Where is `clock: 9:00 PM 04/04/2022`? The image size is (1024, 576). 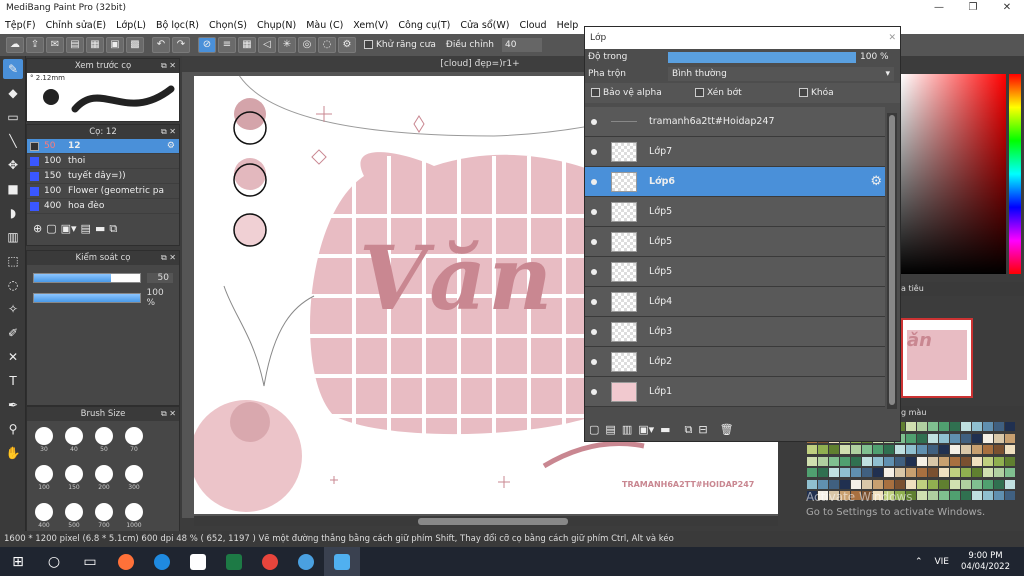 clock: 9:00 PM 04/04/2022 is located at coordinates (985, 562).